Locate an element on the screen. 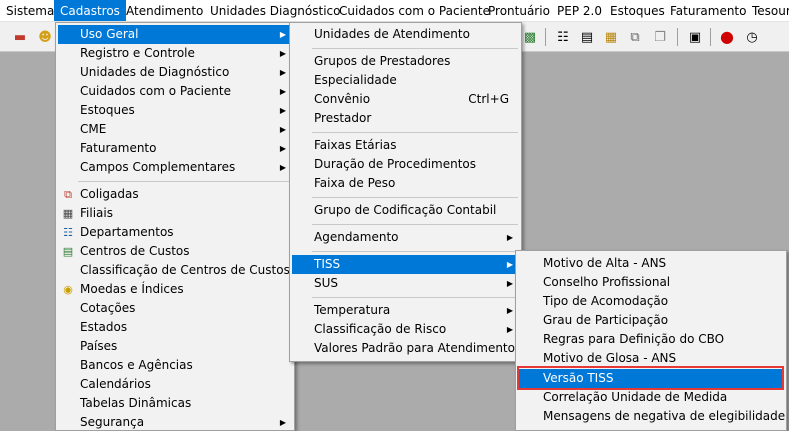 The height and width of the screenshot is (431, 789). menu-item-tiss: TISS ▶ is located at coordinates (405, 264).